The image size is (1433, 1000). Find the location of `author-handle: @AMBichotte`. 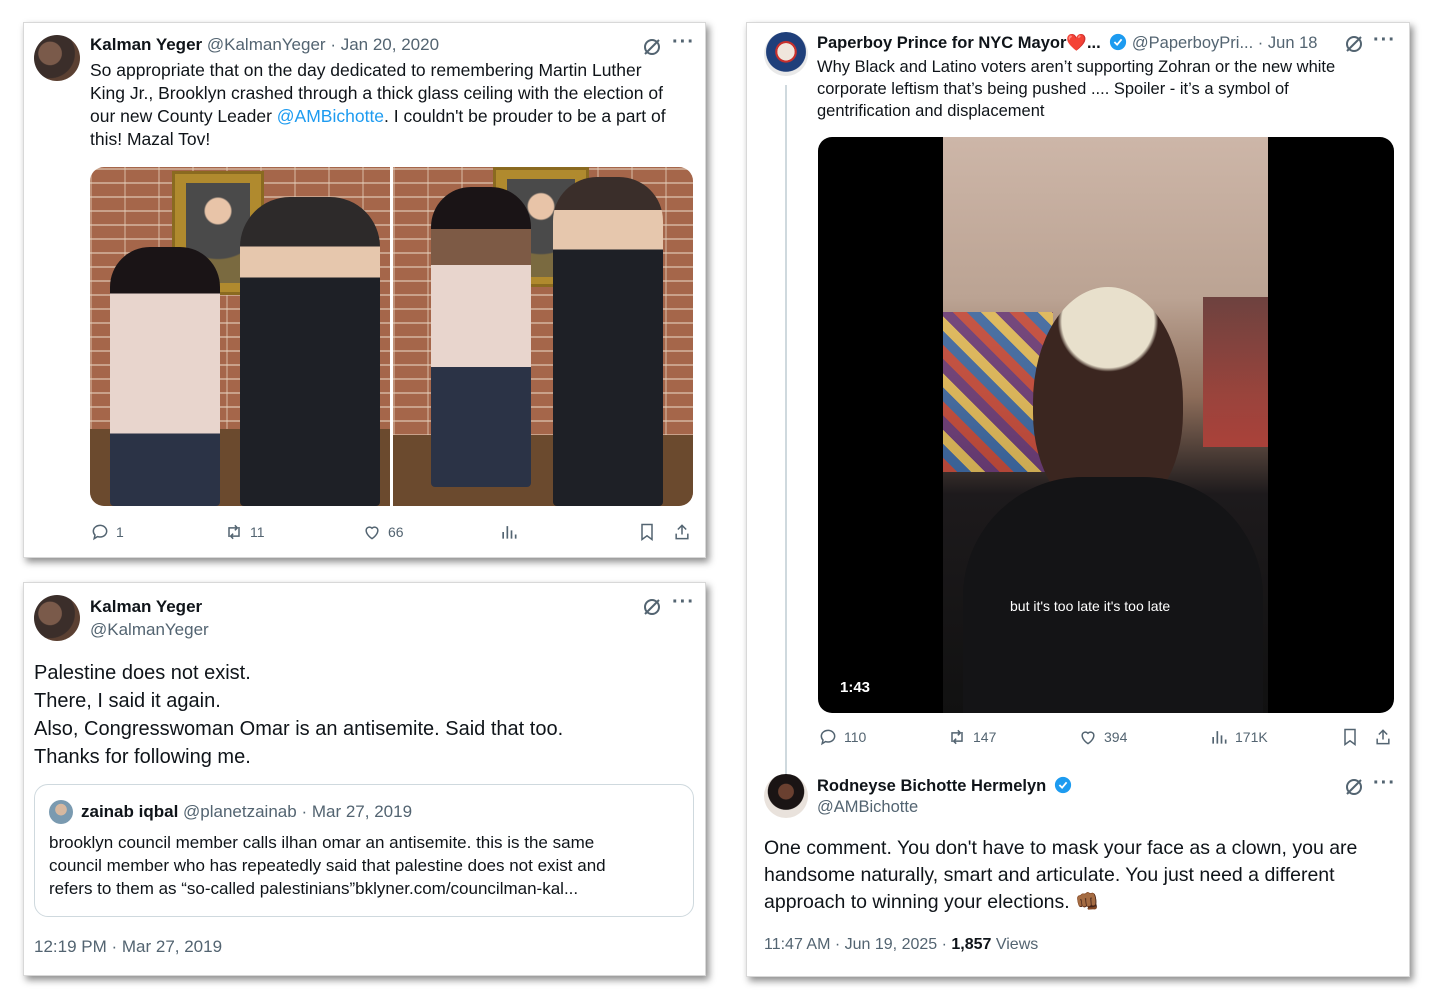

author-handle: @AMBichotte is located at coordinates (867, 807).